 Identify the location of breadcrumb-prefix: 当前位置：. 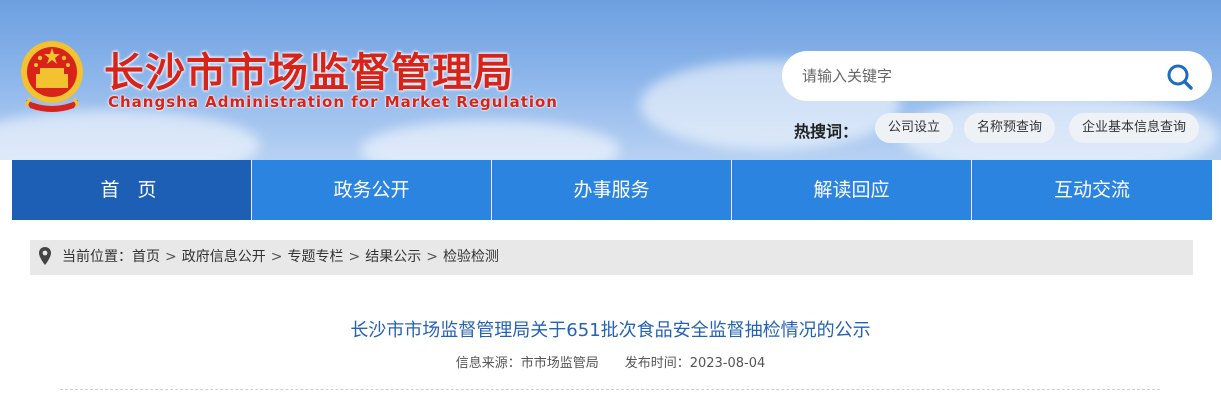
(97, 257).